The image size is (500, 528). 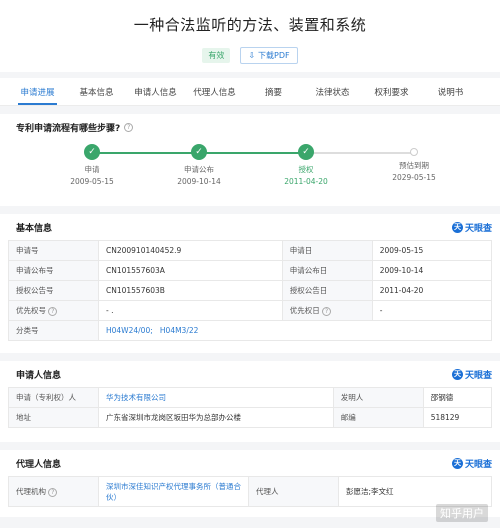 I want to click on download-pdf-label: 下载PDF, so click(x=274, y=55).